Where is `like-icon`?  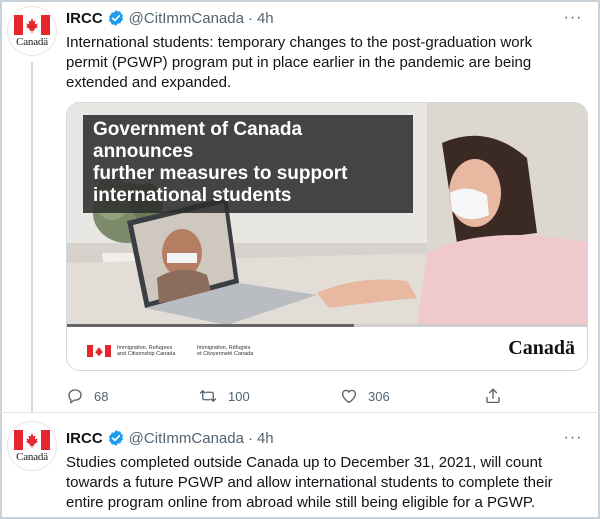
like-icon is located at coordinates (349, 396).